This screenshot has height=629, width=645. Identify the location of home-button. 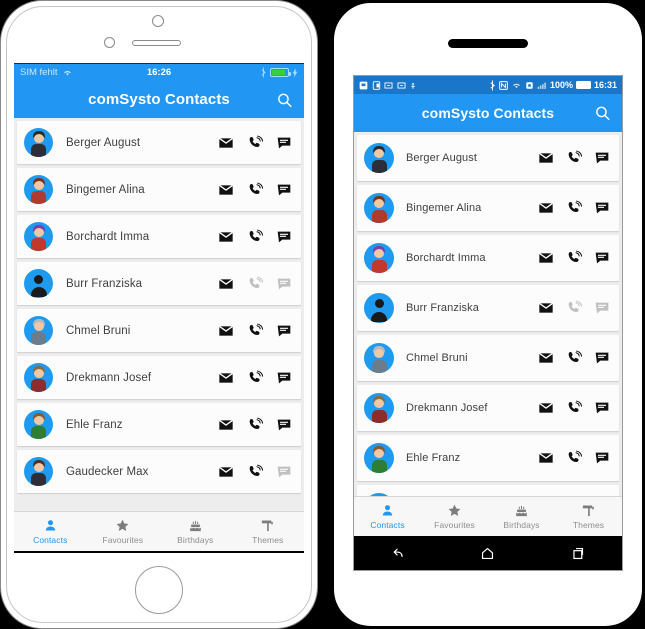
(159, 590).